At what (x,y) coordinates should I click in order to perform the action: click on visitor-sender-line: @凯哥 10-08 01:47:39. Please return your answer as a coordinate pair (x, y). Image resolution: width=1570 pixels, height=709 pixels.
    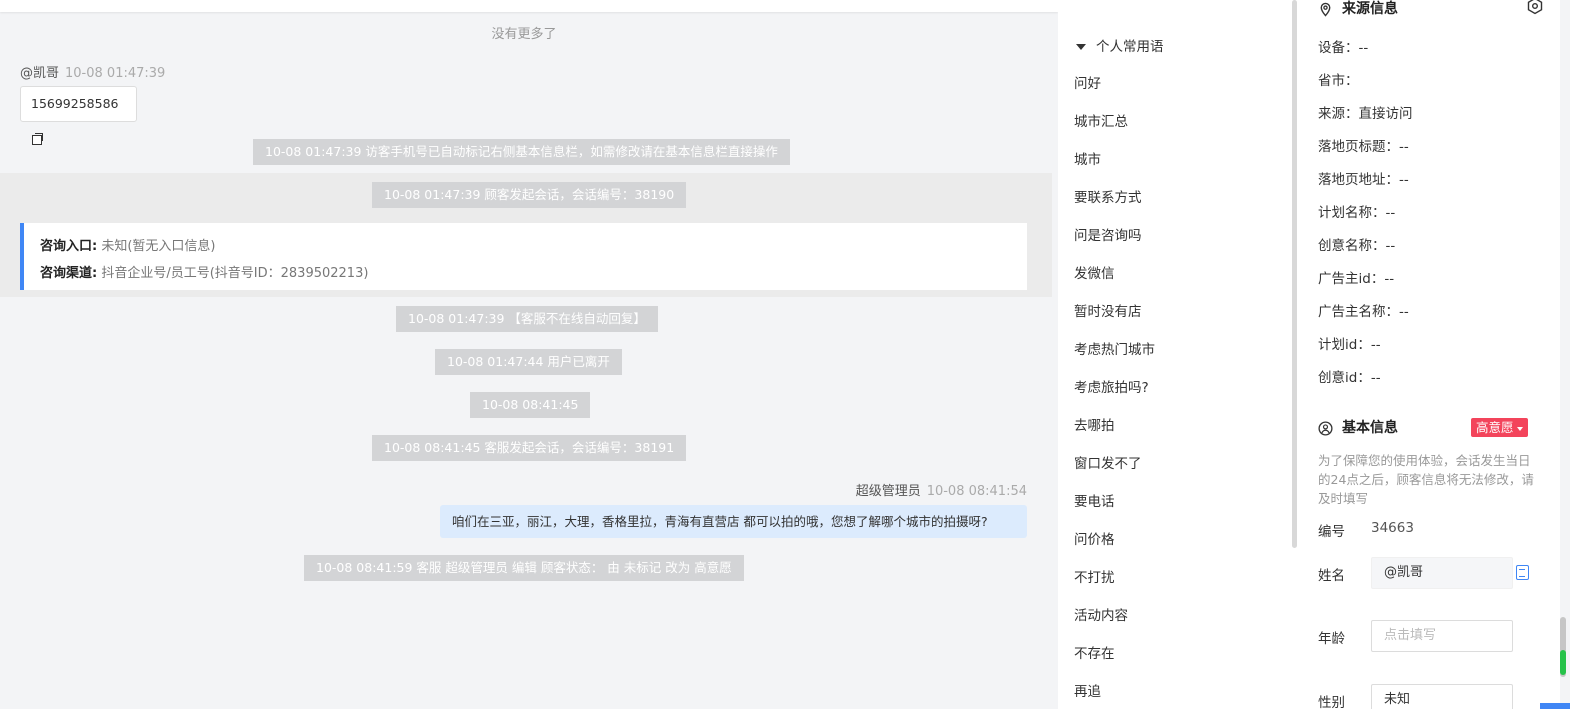
    Looking at the image, I should click on (92, 71).